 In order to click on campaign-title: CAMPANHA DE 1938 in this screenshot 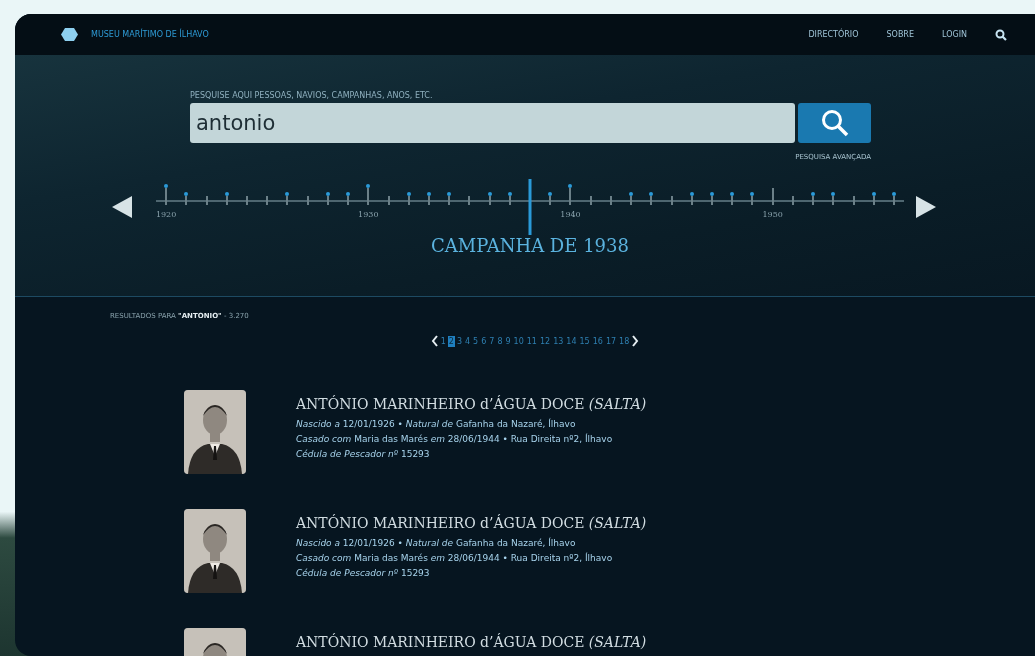, I will do `click(530, 245)`.